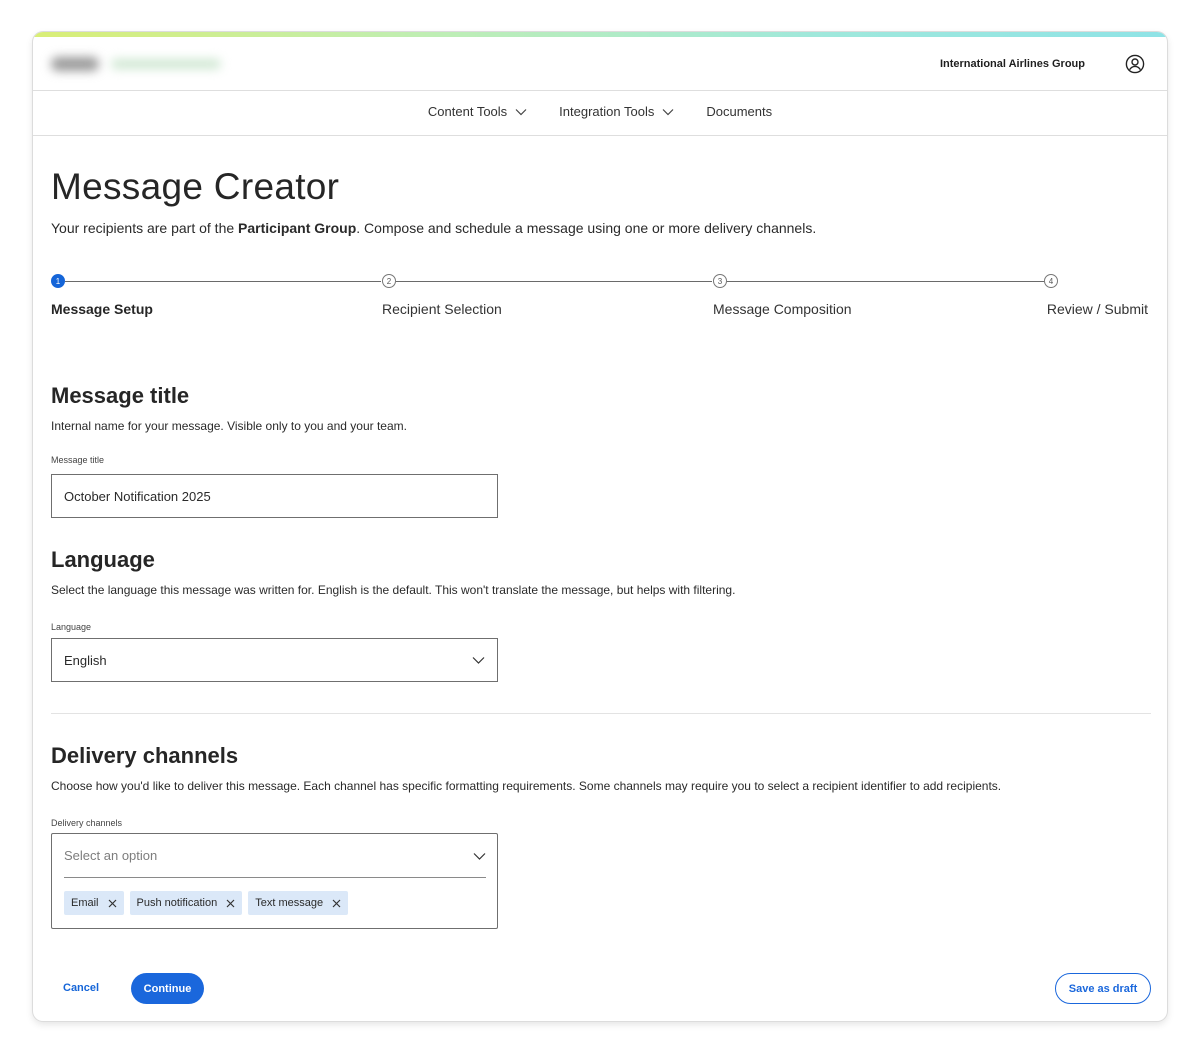 The width and height of the screenshot is (1200, 1054). What do you see at coordinates (87, 823) in the screenshot?
I see `delivery-channels-label: Delivery channels` at bounding box center [87, 823].